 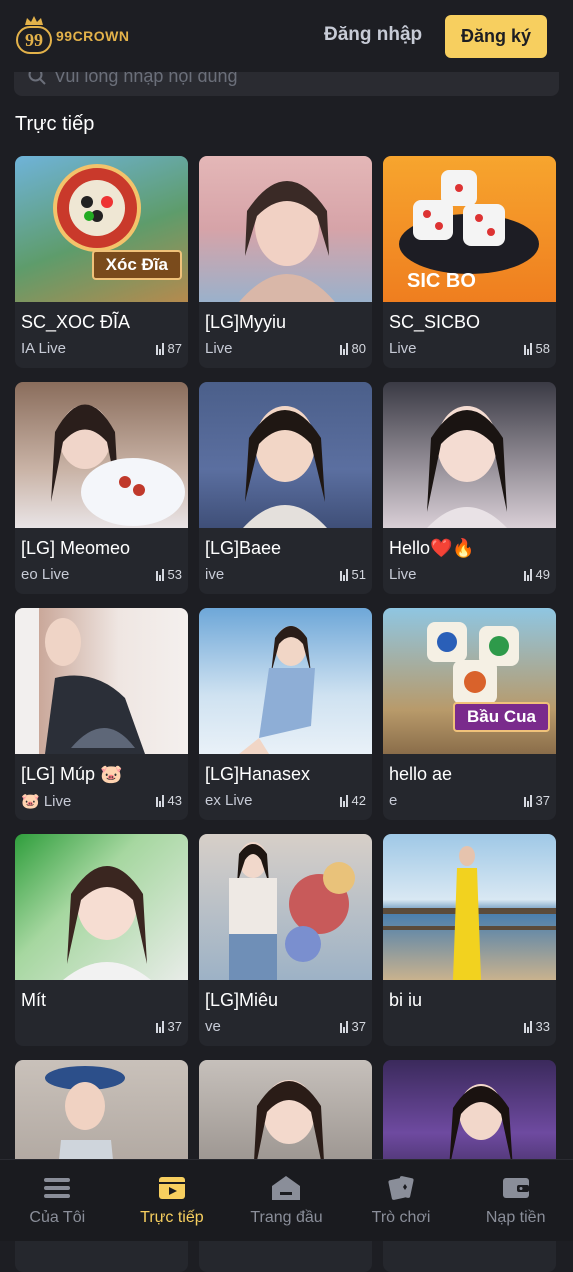 What do you see at coordinates (246, 322) in the screenshot?
I see `card-title: [LG]Myyiu` at bounding box center [246, 322].